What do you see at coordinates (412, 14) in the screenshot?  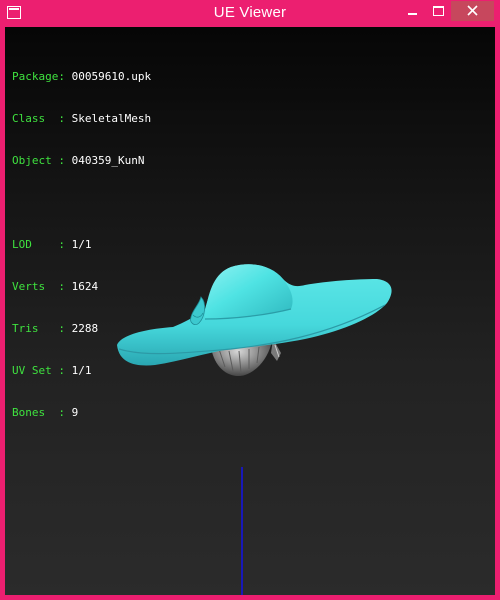 I see `minimize-icon` at bounding box center [412, 14].